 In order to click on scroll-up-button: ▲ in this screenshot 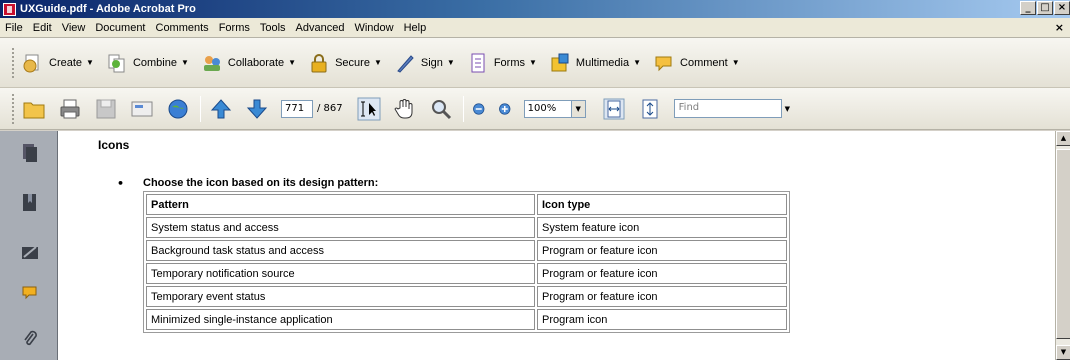, I will do `click(1063, 138)`.